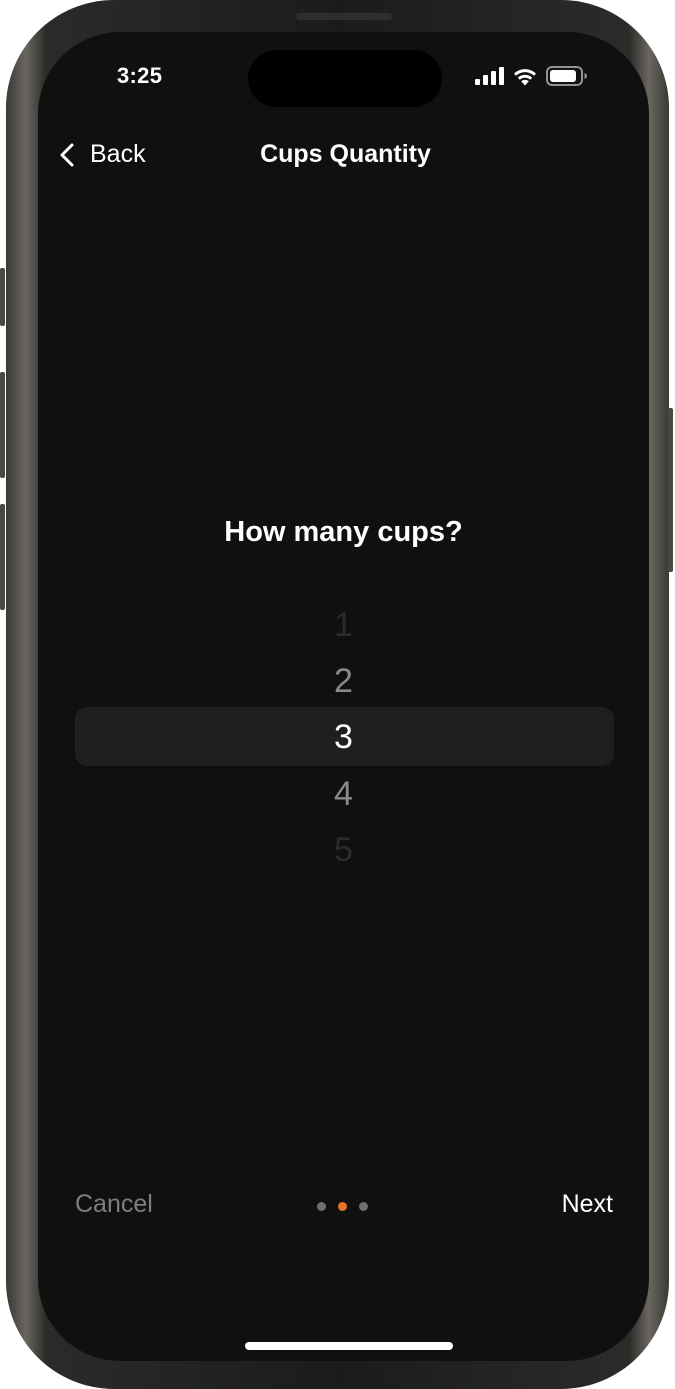 This screenshot has width=675, height=1389. Describe the element at coordinates (343, 850) in the screenshot. I see `picker-option-5: 5` at that location.